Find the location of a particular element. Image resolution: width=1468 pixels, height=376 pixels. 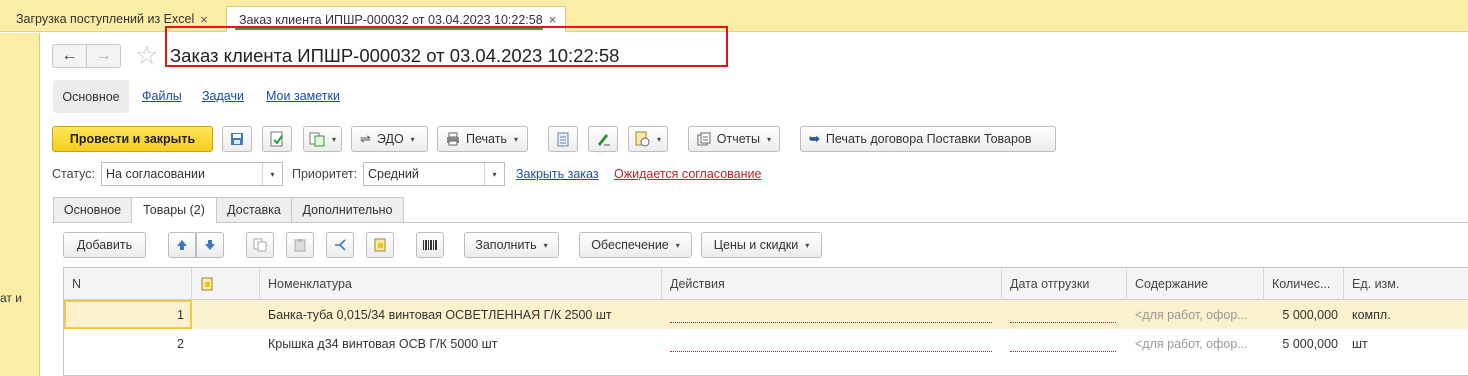

arrow-left-icon: ← is located at coordinates (69, 55).